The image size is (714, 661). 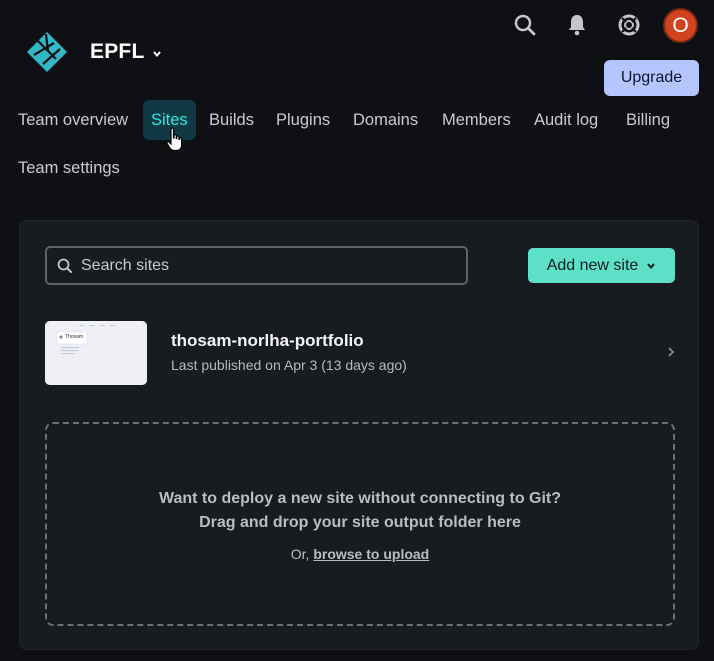 I want to click on upgrade-button: Upgrade, so click(x=651, y=78).